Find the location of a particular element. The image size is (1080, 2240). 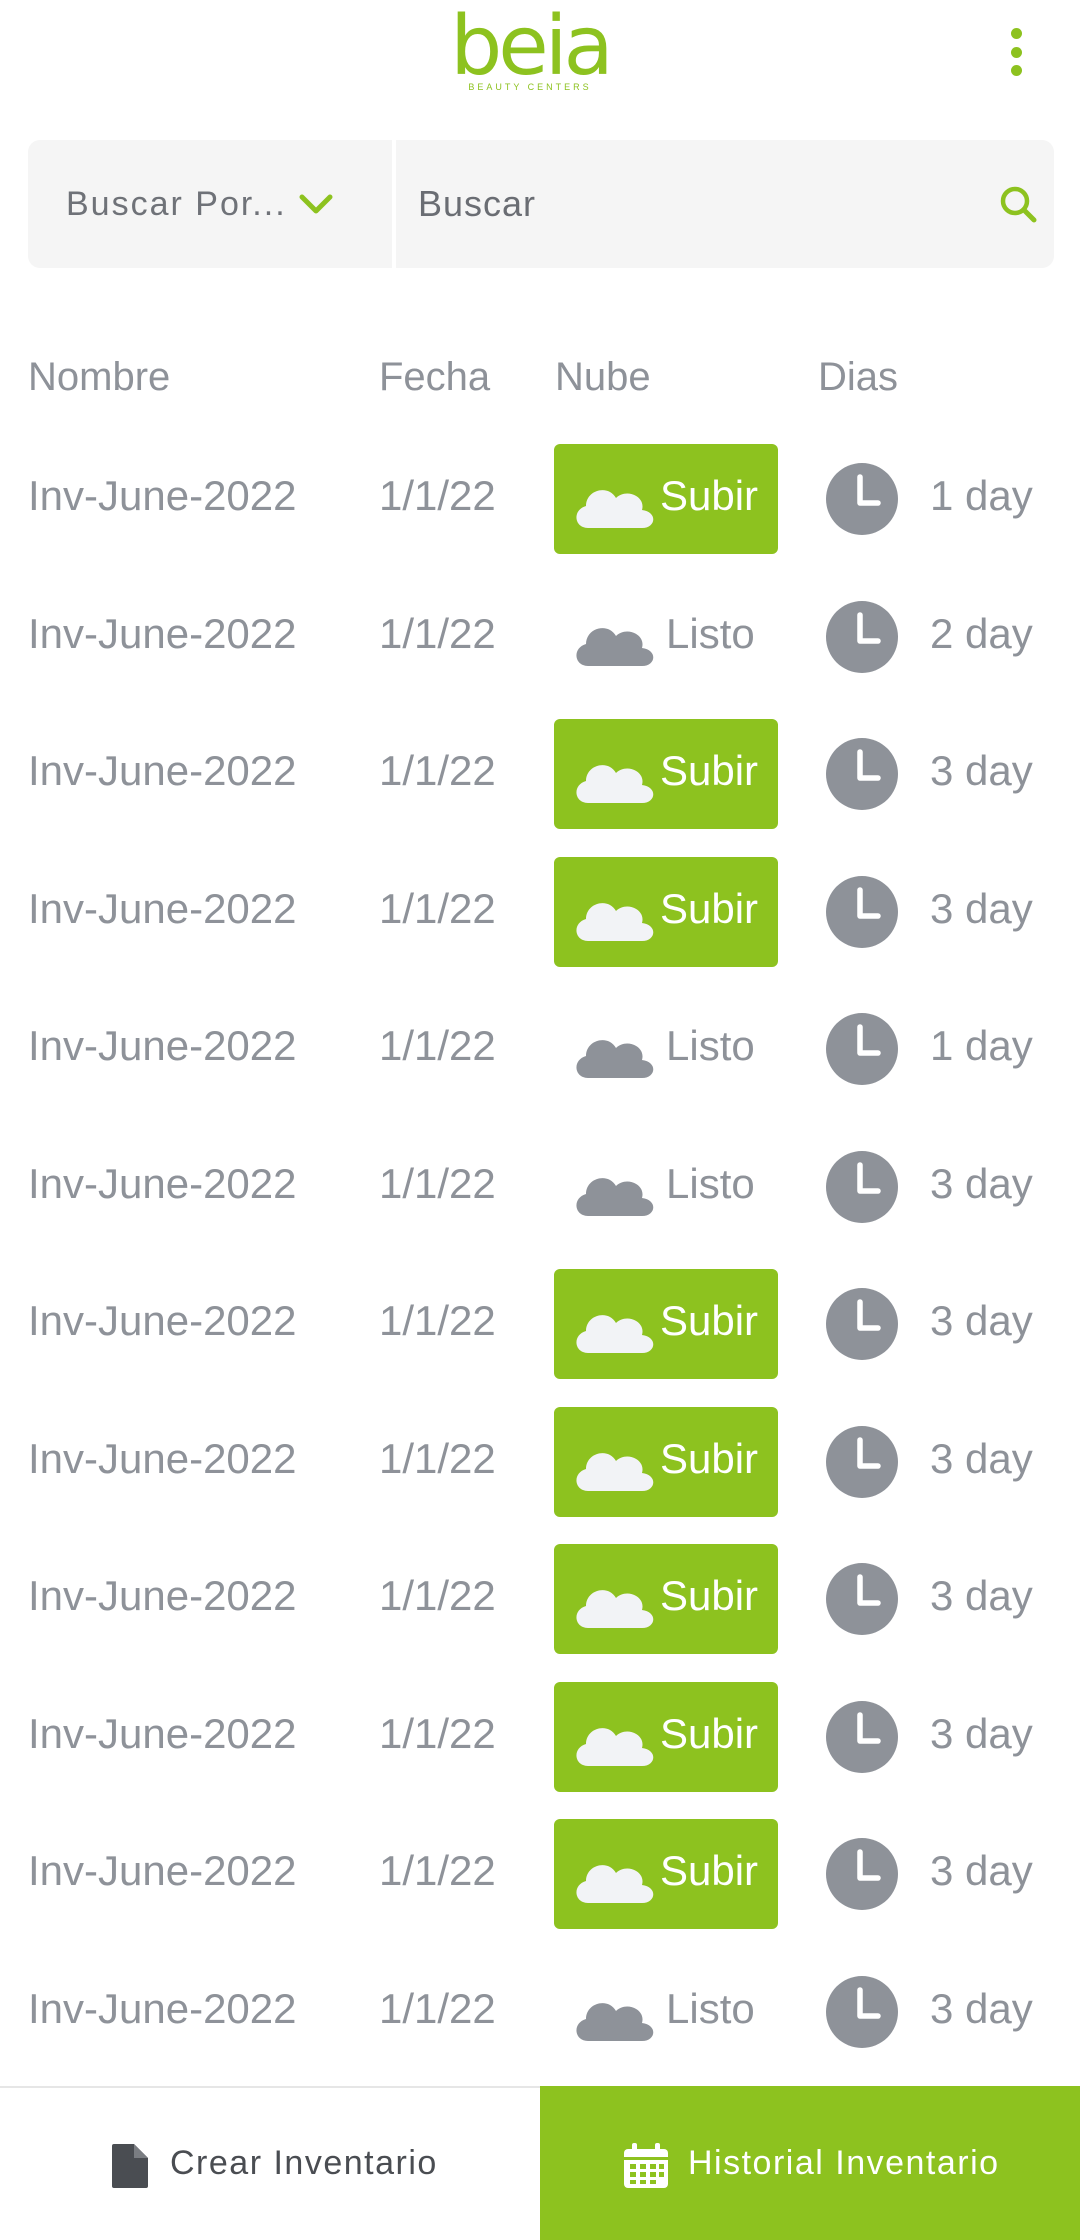

tab-crear-inventario-label: Crear Inventario is located at coordinates (304, 2163).